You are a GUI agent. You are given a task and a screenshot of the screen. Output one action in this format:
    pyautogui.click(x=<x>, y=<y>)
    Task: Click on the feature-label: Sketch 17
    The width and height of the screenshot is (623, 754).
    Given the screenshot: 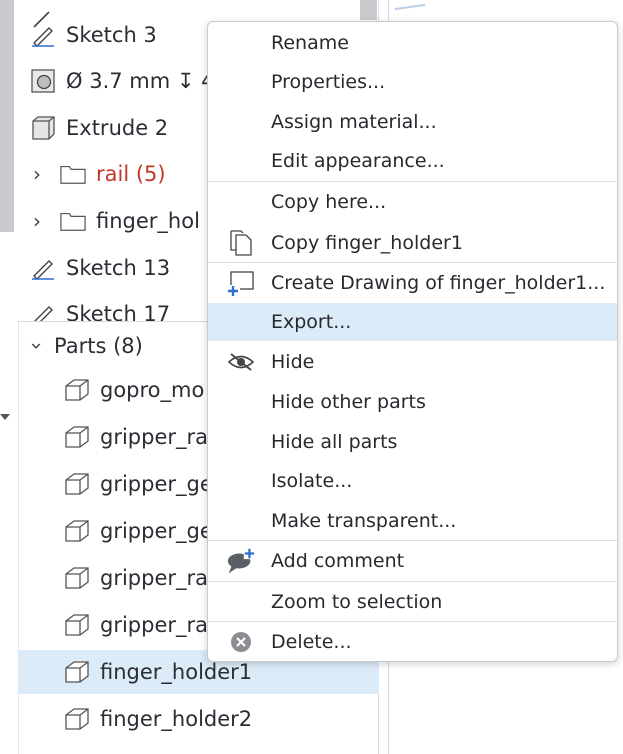 What is the action you would take?
    pyautogui.click(x=118, y=312)
    